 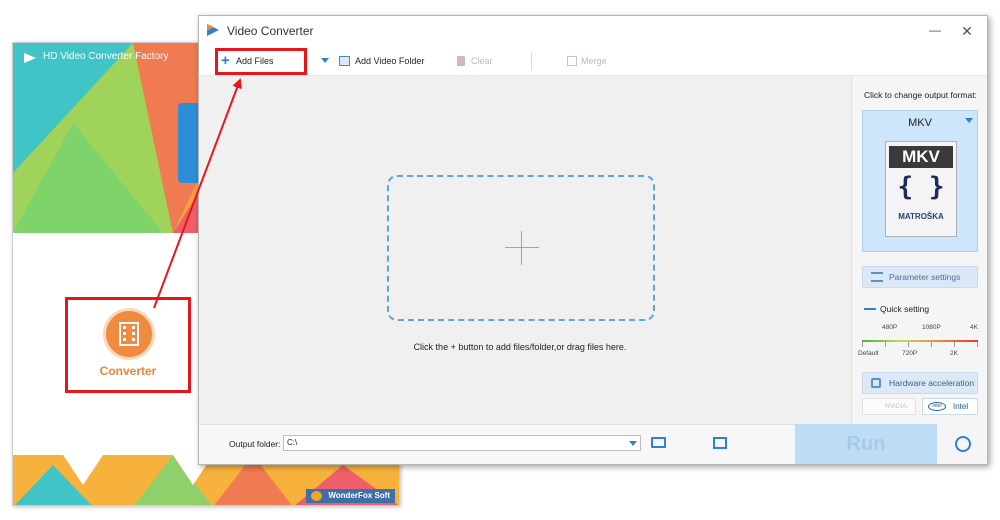 What do you see at coordinates (390, 61) in the screenshot?
I see `add-video-folder-label: Add Video Folder` at bounding box center [390, 61].